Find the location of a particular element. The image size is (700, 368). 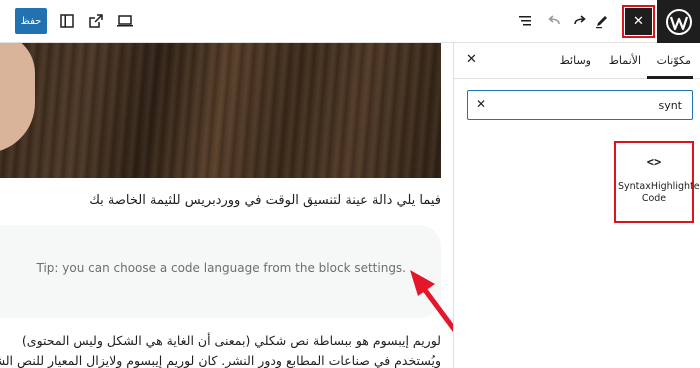

inserter-tabs: مكوّنات الأنماط وسائط ✕ is located at coordinates (577, 61).